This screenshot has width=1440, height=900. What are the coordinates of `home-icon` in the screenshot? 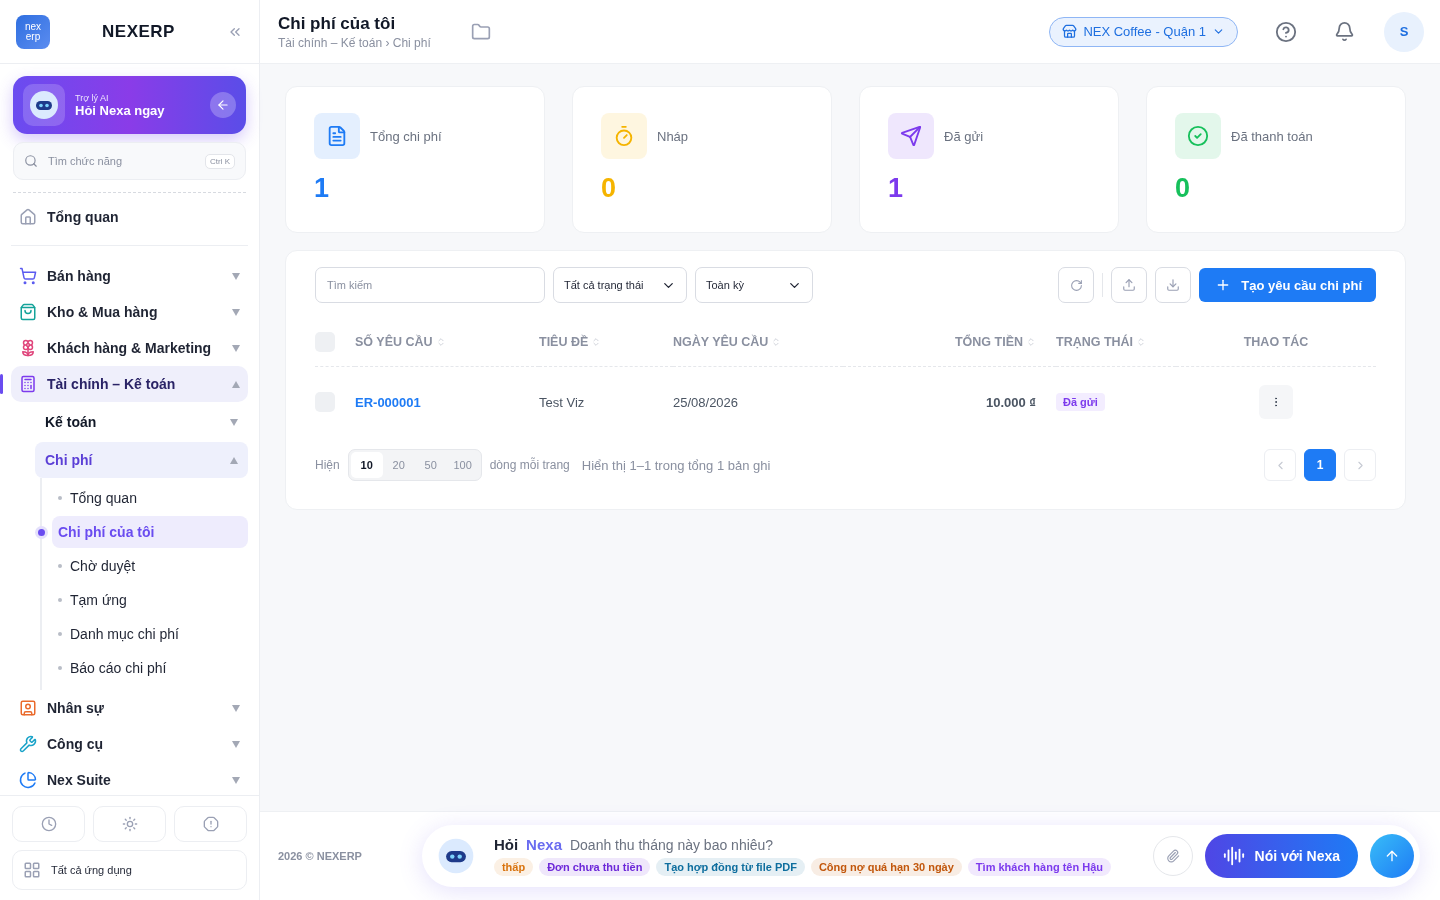 It's located at (28, 217).